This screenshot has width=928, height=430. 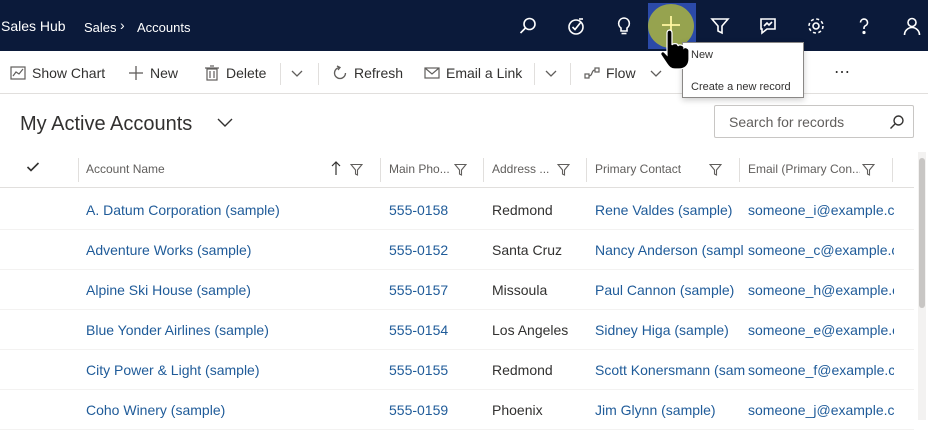 What do you see at coordinates (163, 27) in the screenshot?
I see `breadcrumb-accounts: Accounts` at bounding box center [163, 27].